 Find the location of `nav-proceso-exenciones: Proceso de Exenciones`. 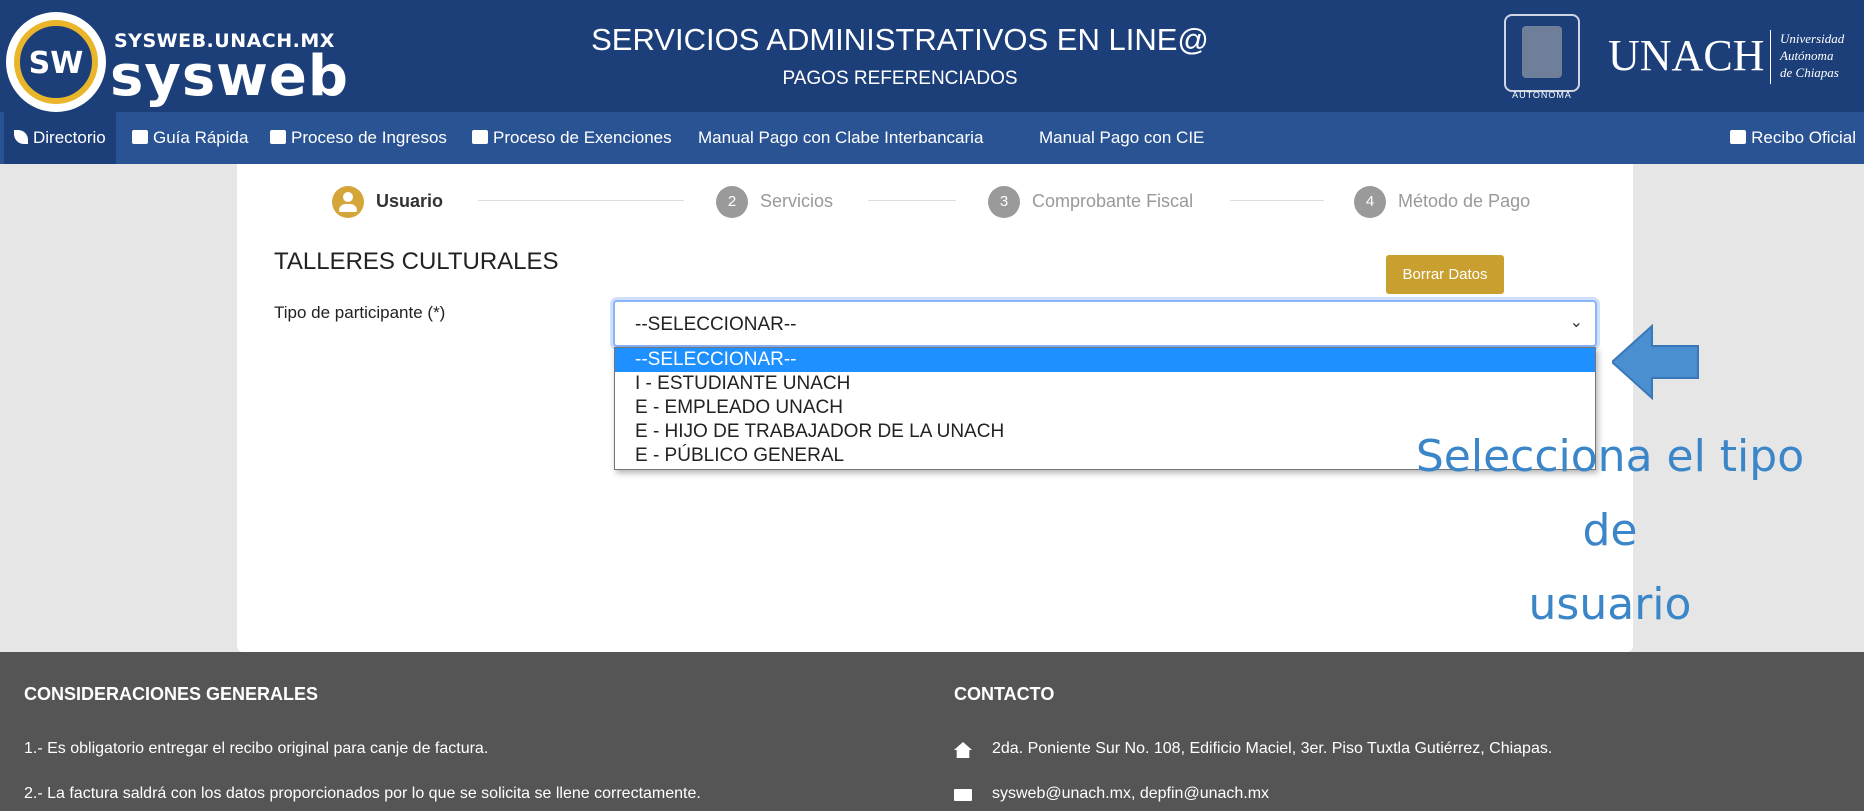

nav-proceso-exenciones: Proceso de Exenciones is located at coordinates (572, 138).